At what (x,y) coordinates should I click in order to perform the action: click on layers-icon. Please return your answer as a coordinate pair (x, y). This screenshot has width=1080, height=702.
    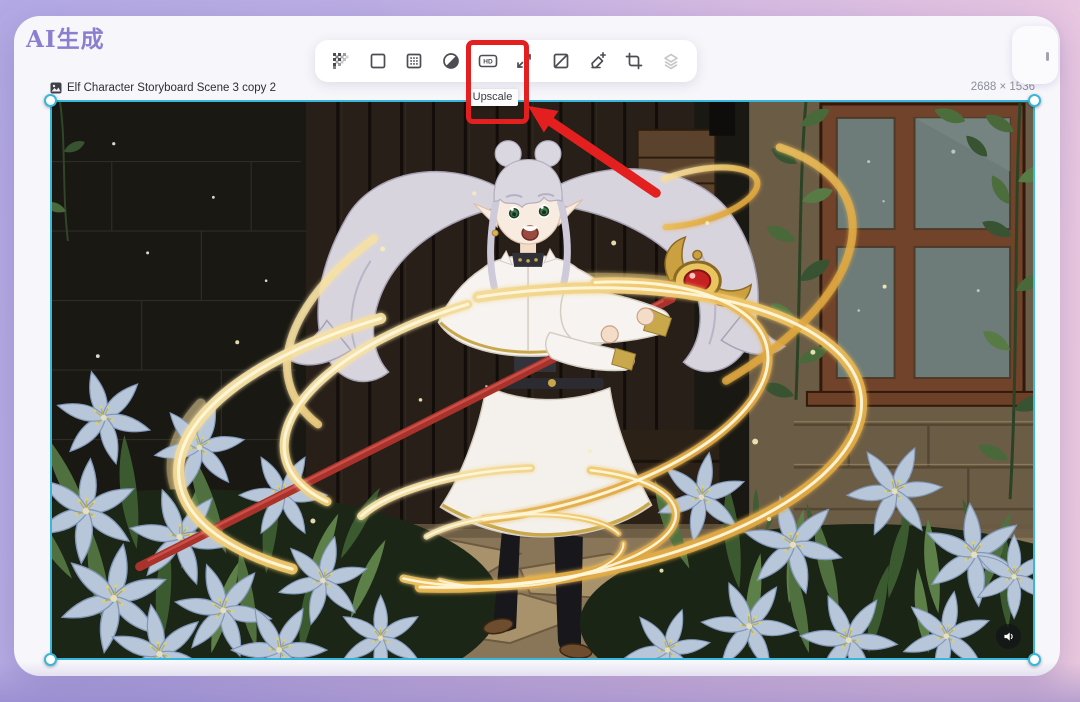
    Looking at the image, I should click on (671, 61).